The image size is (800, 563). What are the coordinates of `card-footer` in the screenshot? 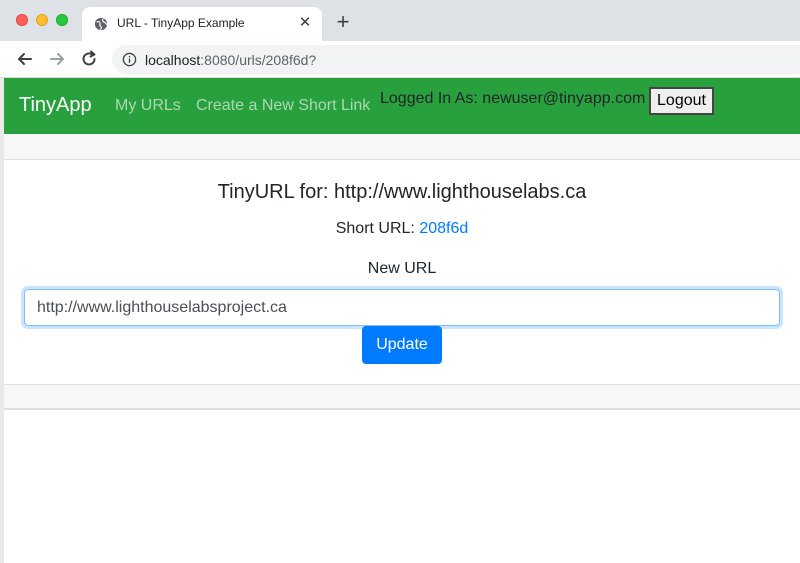 It's located at (402, 397).